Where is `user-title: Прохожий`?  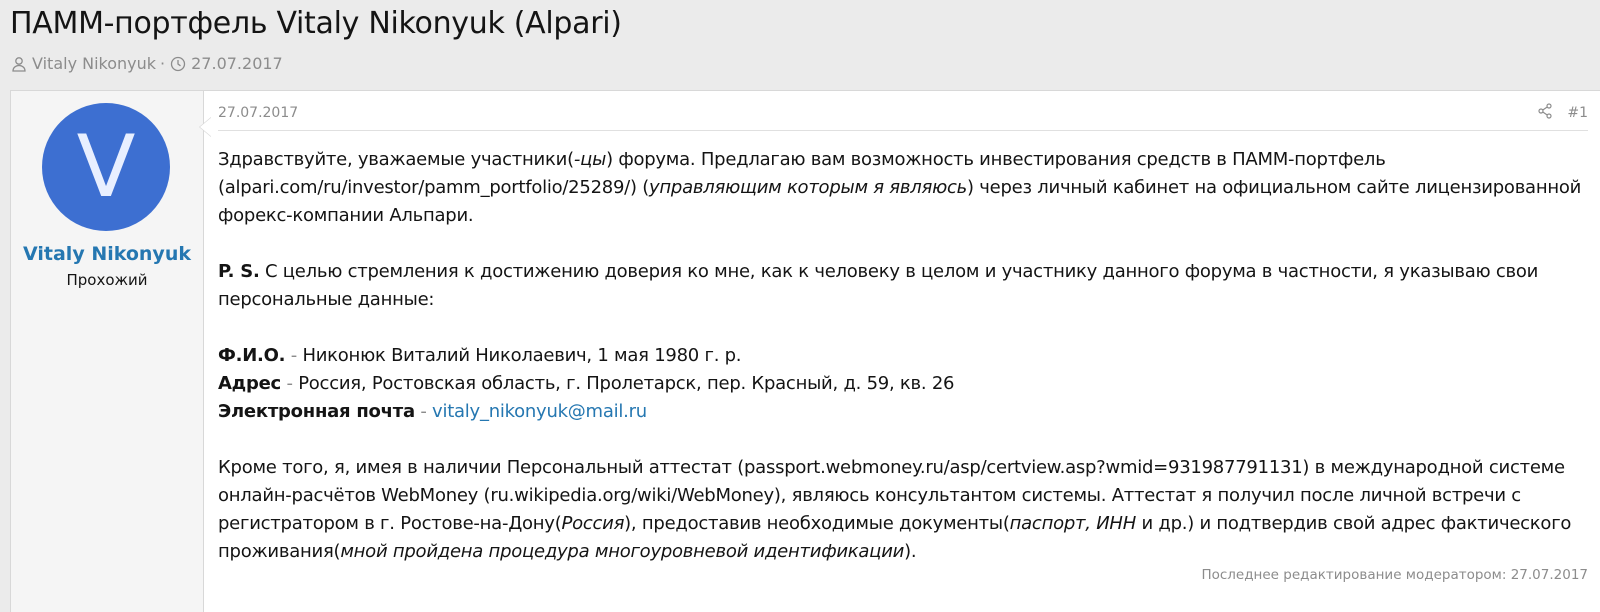
user-title: Прохожий is located at coordinates (107, 280).